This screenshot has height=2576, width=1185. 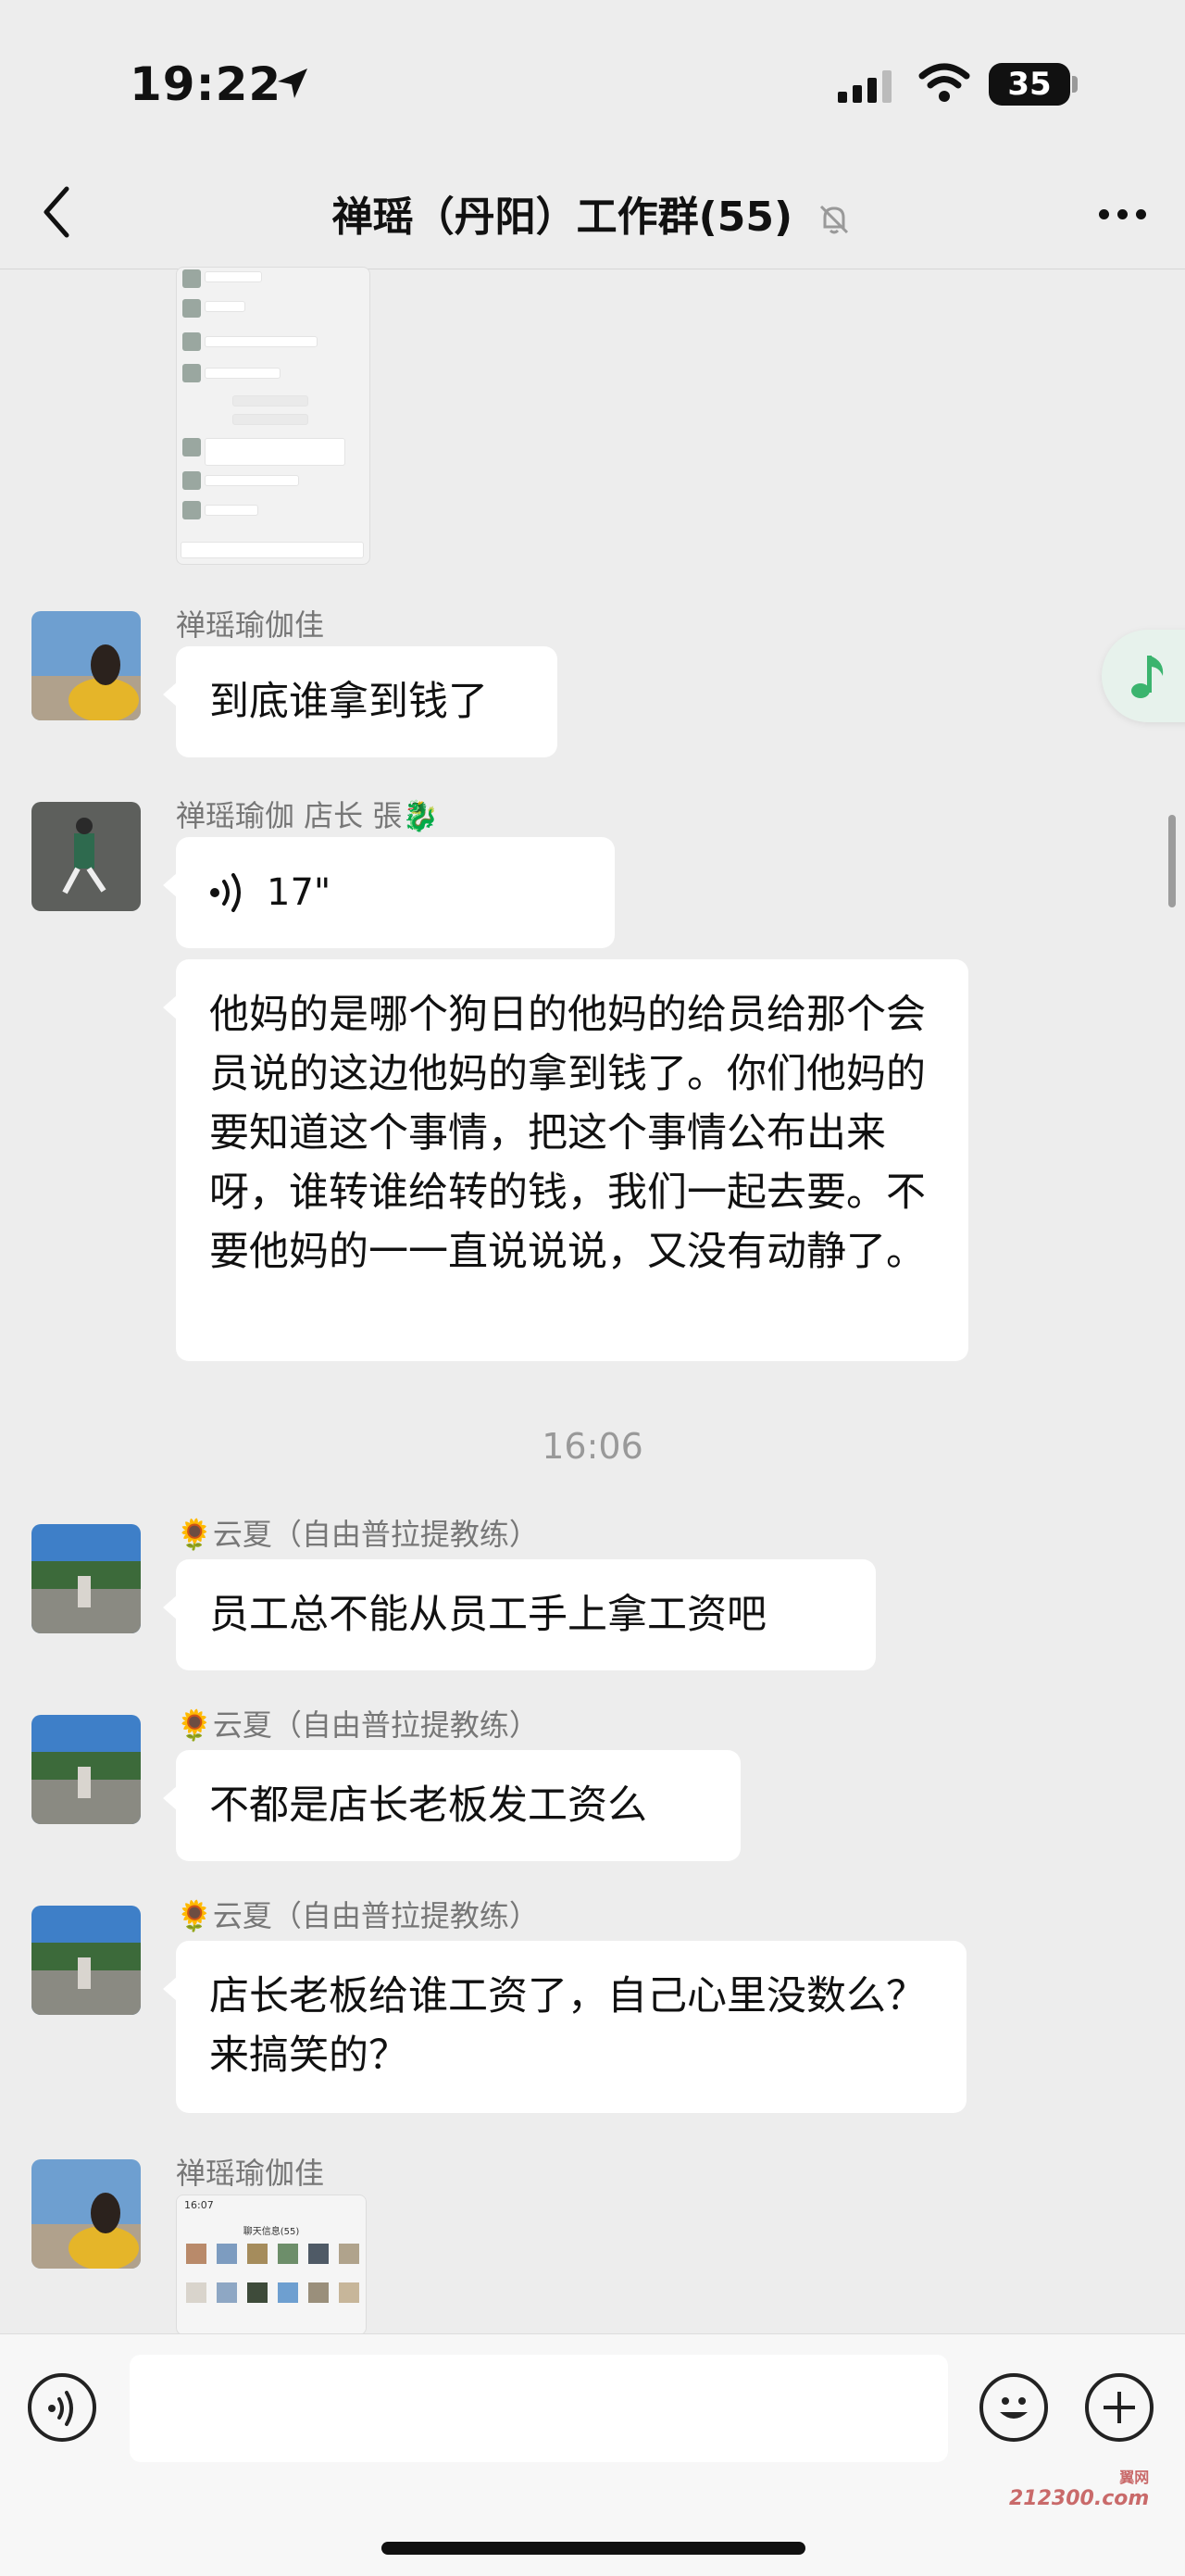 What do you see at coordinates (592, 1446) in the screenshot?
I see `chat-timestamp: 16:06` at bounding box center [592, 1446].